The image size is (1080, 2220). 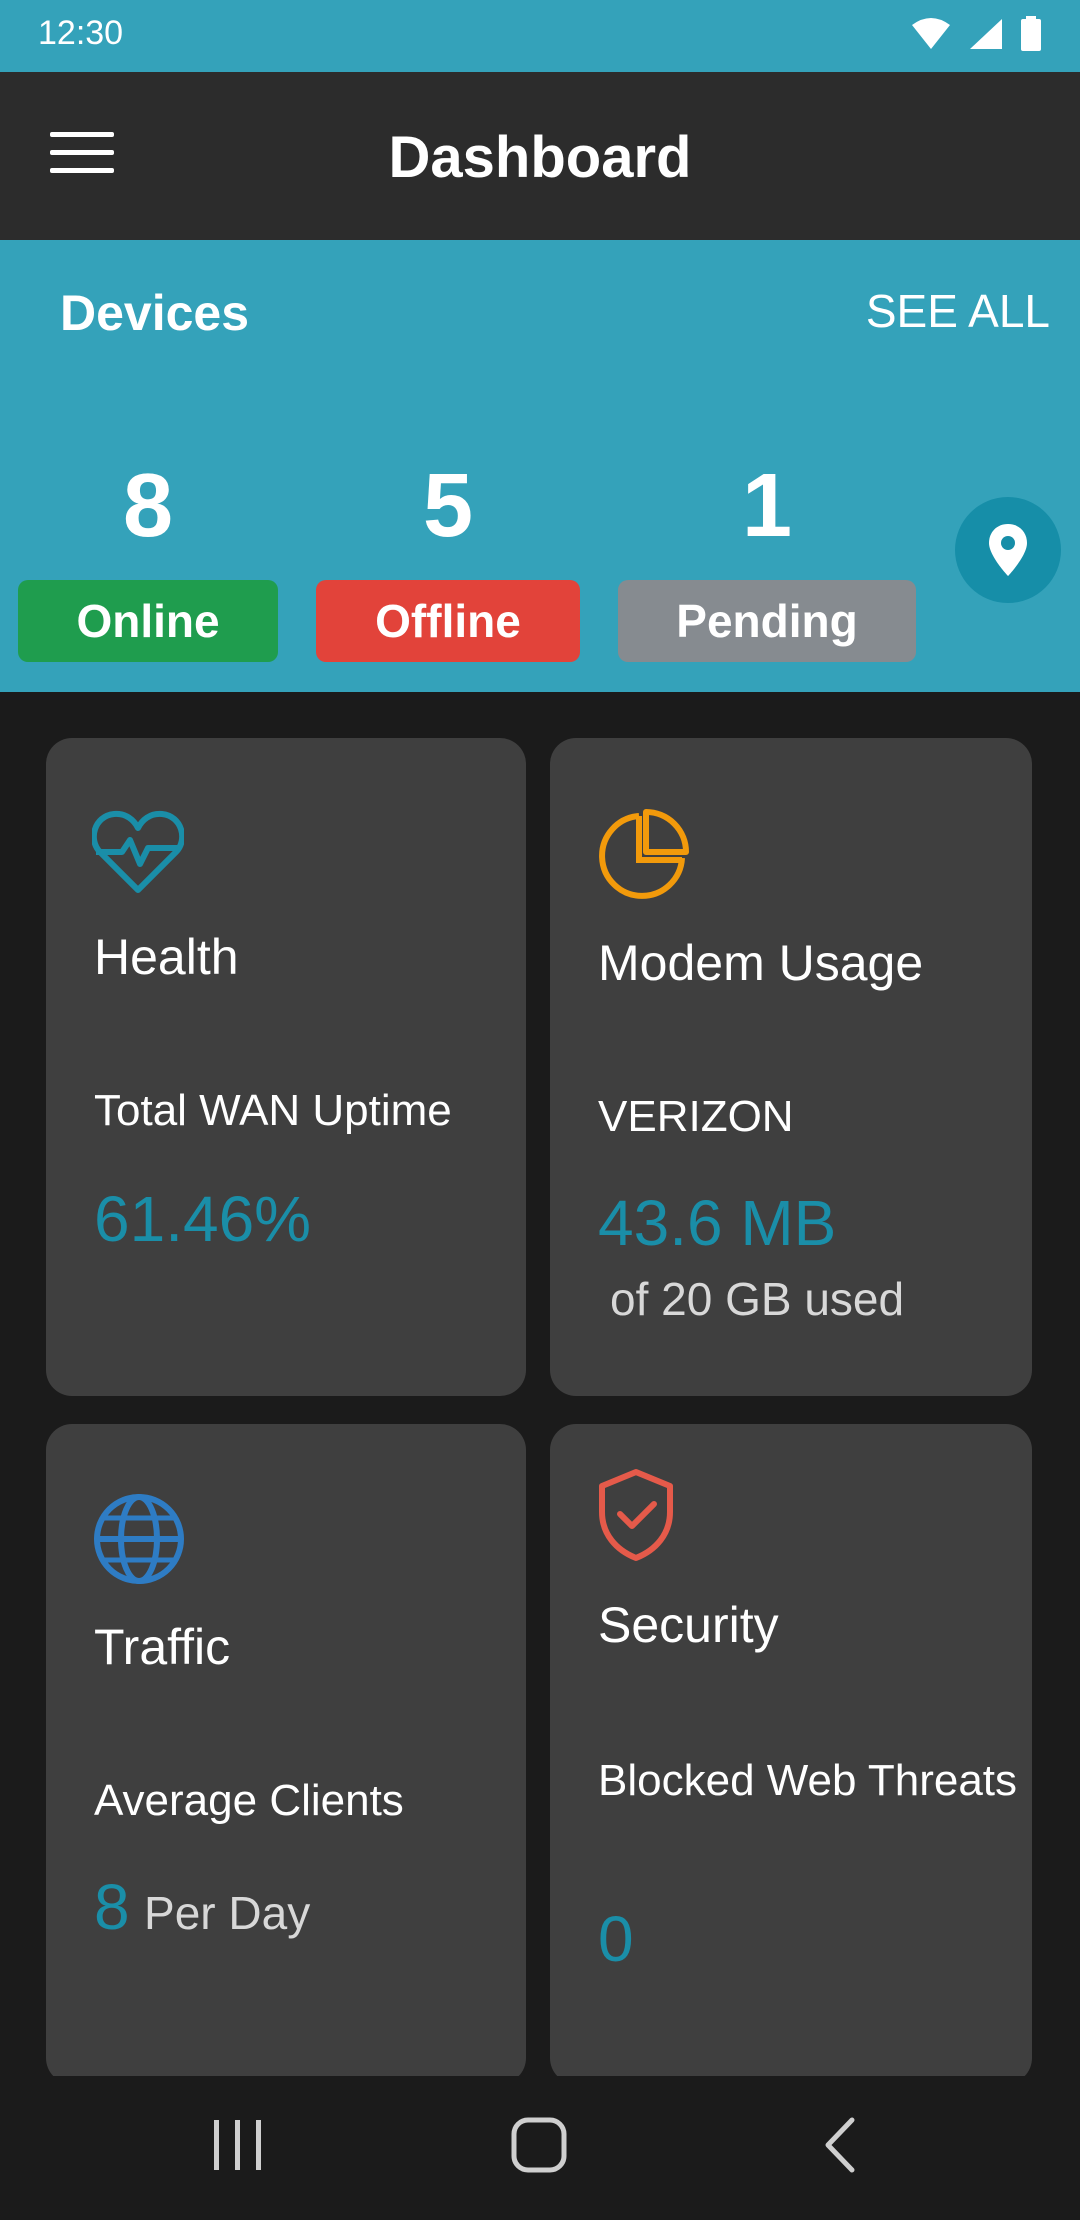 What do you see at coordinates (636, 1515) in the screenshot?
I see `shield-check-icon` at bounding box center [636, 1515].